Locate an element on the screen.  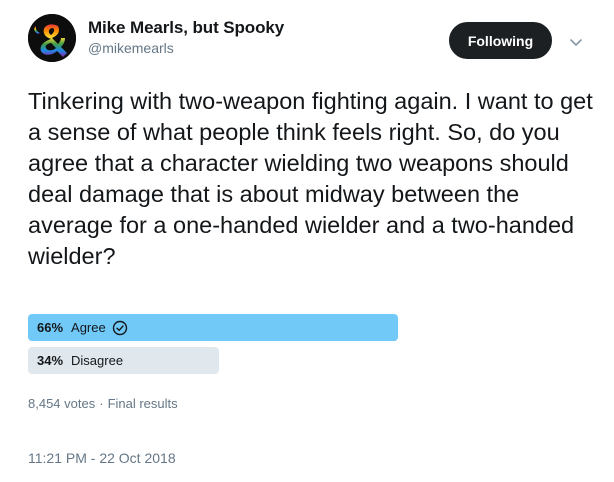
handle: @mikemearls is located at coordinates (186, 48).